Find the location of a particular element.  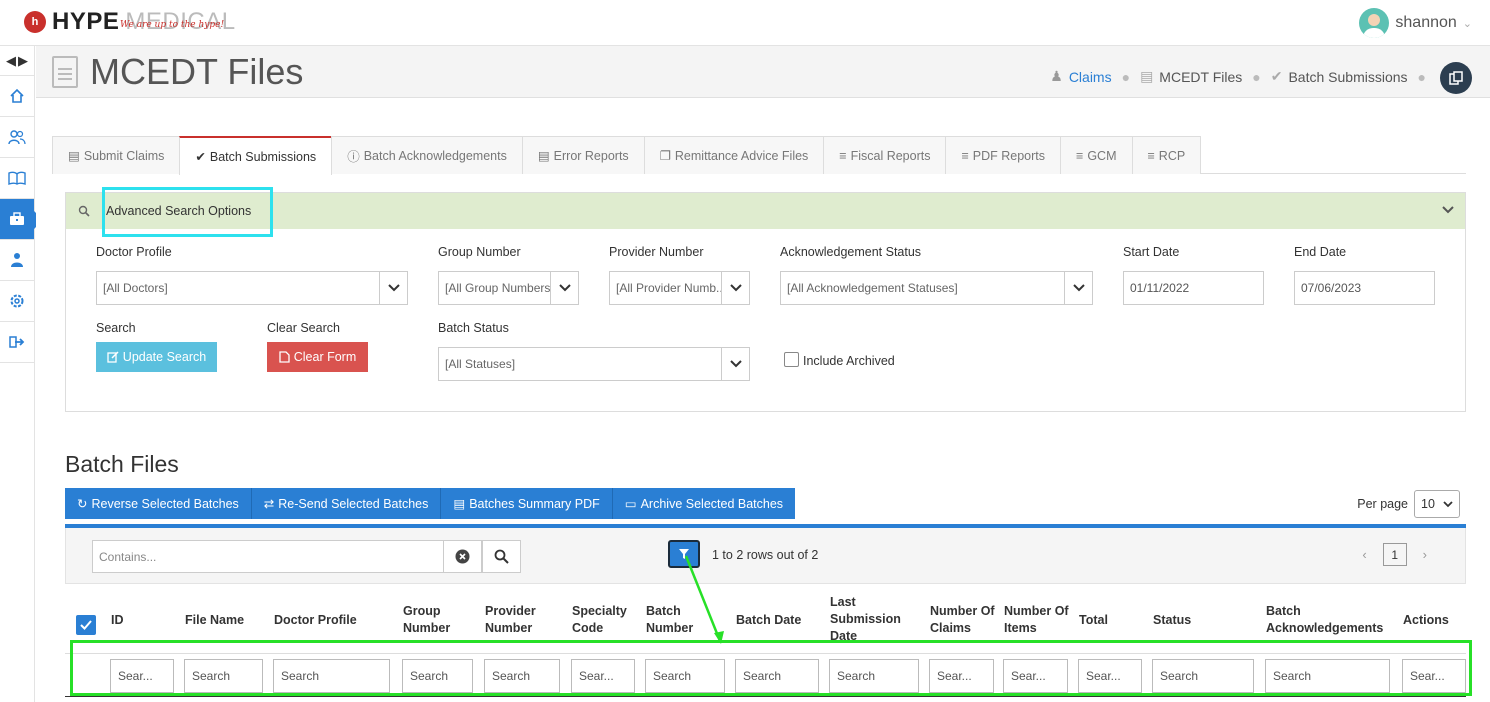

ack-status-label: Acknowledgement Status is located at coordinates (851, 252).